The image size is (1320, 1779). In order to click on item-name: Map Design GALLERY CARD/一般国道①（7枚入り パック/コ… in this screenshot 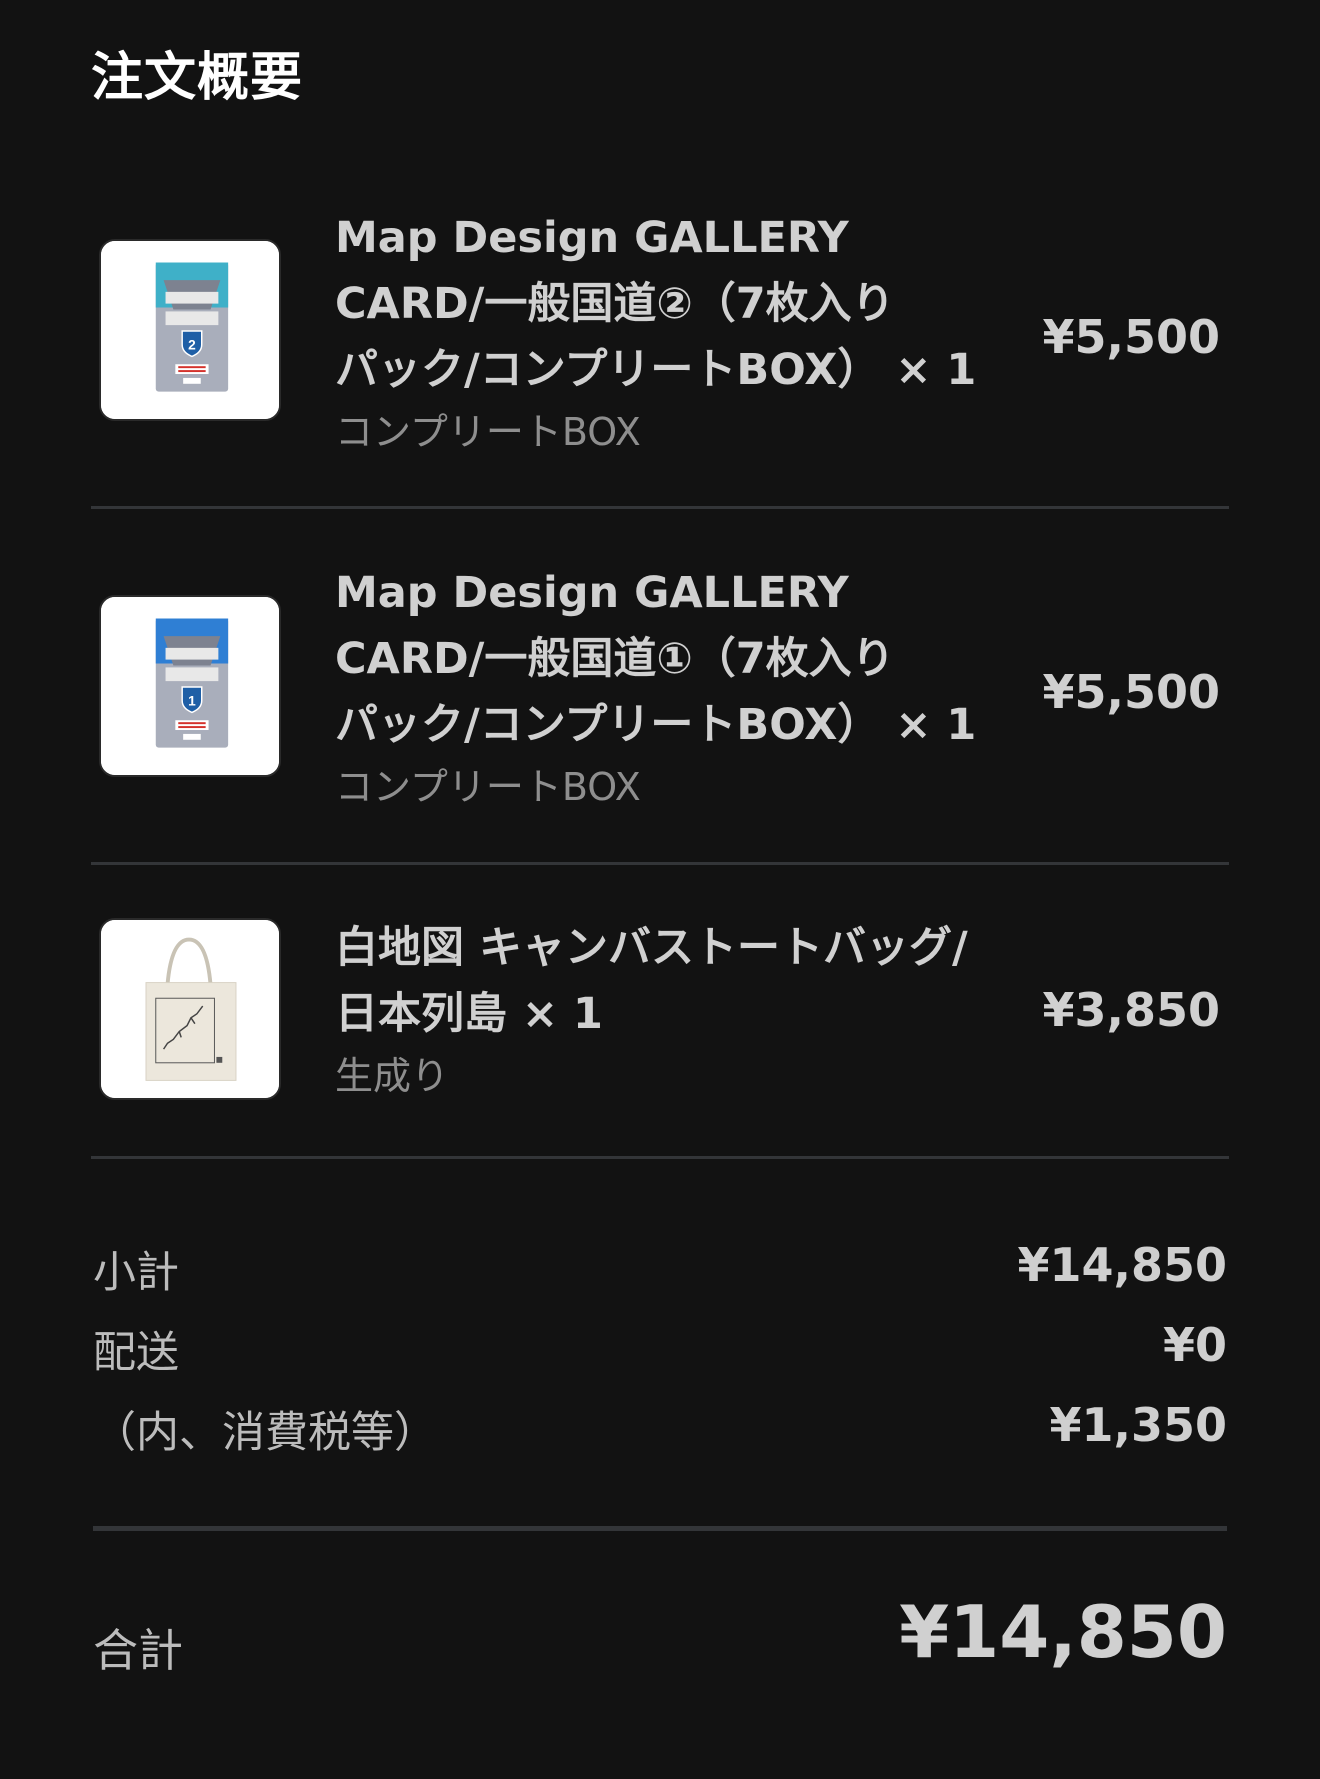, I will do `click(675, 659)`.